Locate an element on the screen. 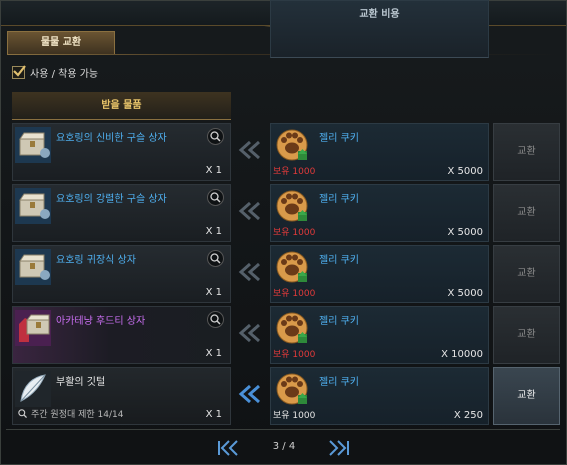  item-name: 아카테냥 후드티 상자 is located at coordinates (101, 321).